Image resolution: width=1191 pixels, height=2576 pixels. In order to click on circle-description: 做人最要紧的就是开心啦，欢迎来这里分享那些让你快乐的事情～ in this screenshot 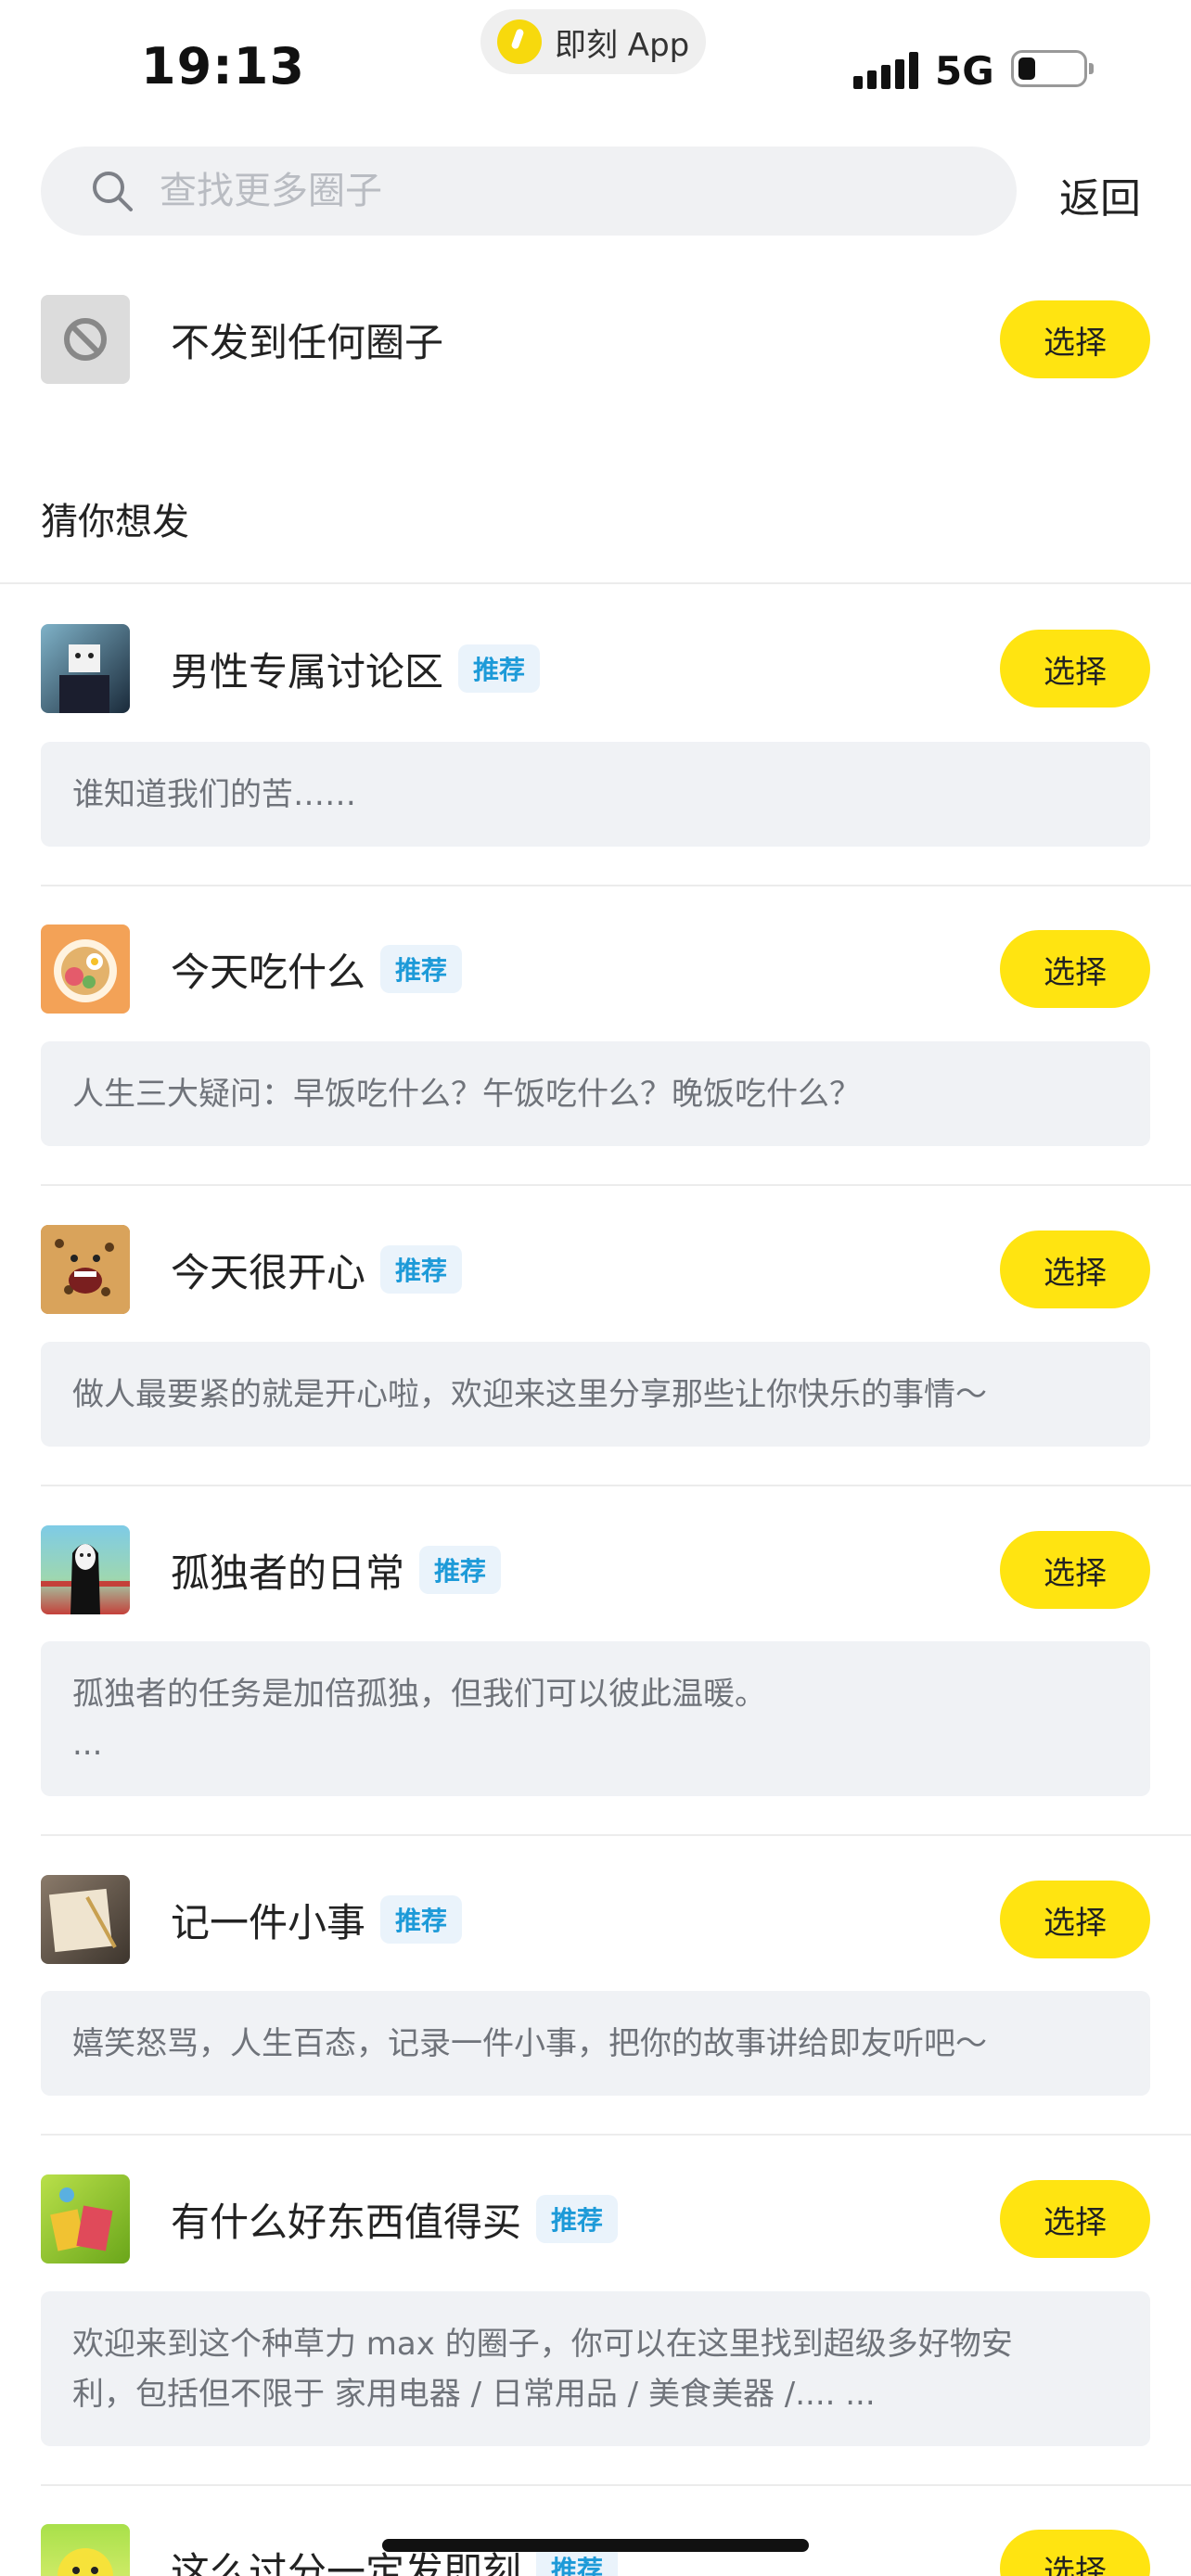, I will do `click(595, 1394)`.